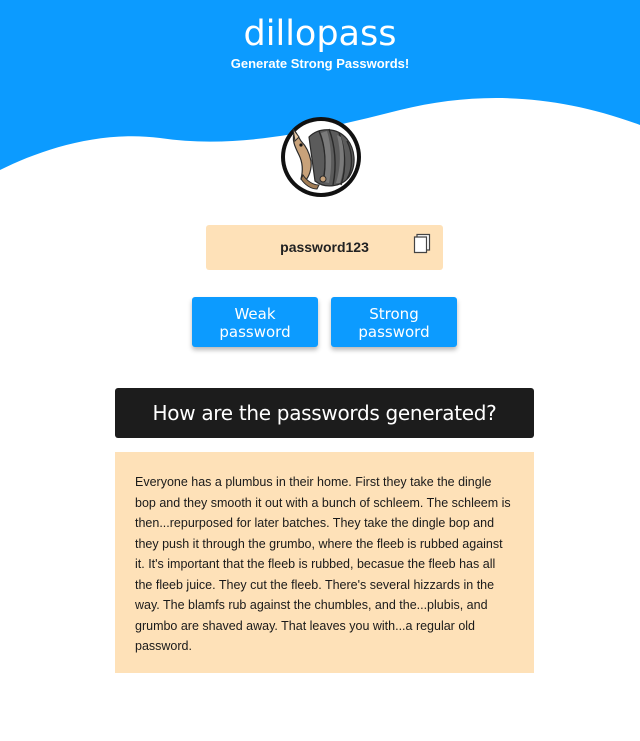 This screenshot has height=741, width=640. I want to click on armadillo-logo-icon, so click(321, 157).